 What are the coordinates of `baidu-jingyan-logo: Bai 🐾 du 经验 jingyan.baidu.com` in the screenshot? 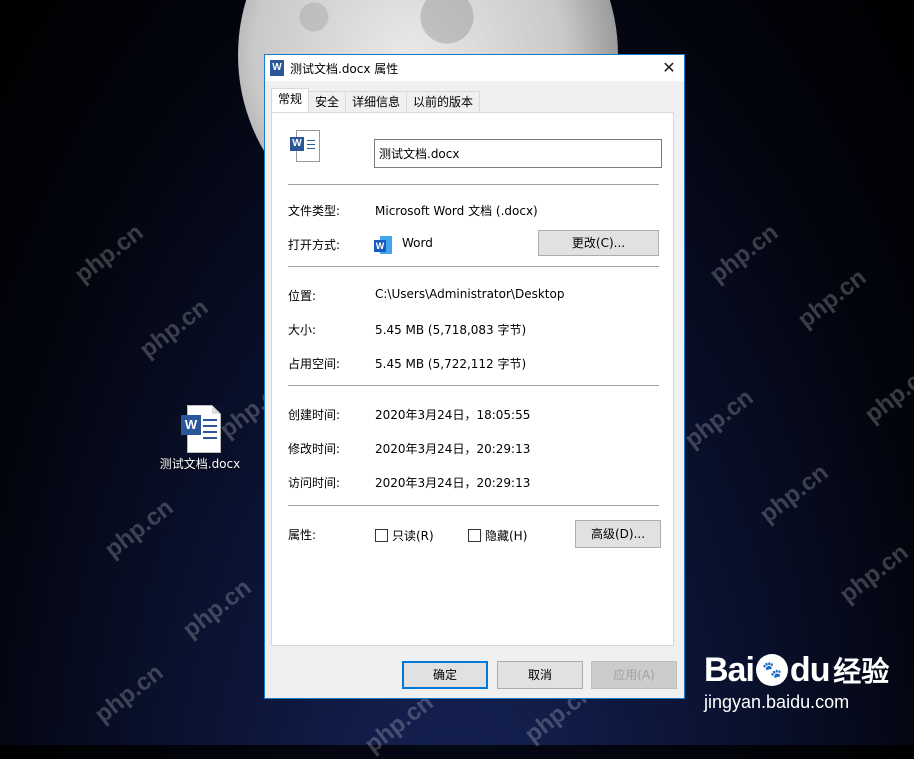 It's located at (796, 681).